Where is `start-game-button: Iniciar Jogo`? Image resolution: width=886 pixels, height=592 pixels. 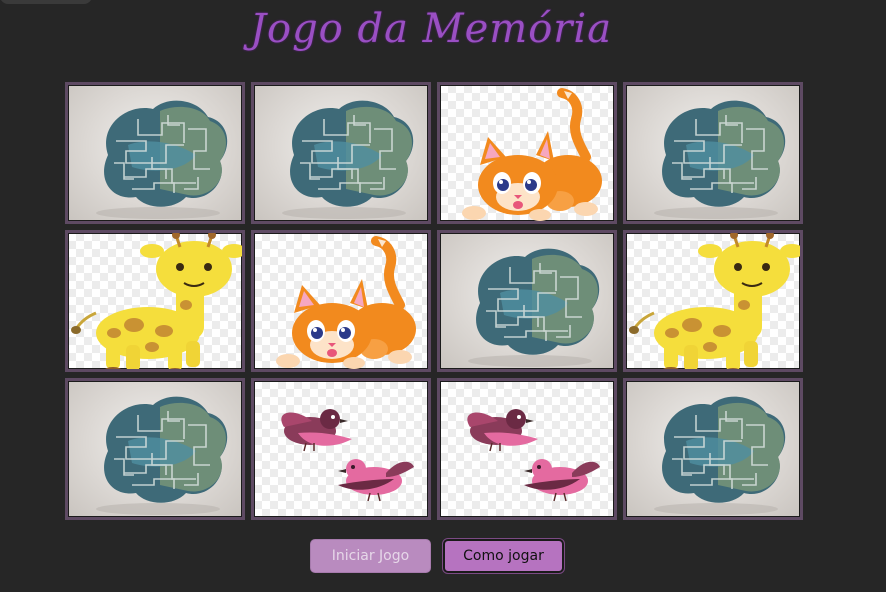 start-game-button: Iniciar Jogo is located at coordinates (370, 556).